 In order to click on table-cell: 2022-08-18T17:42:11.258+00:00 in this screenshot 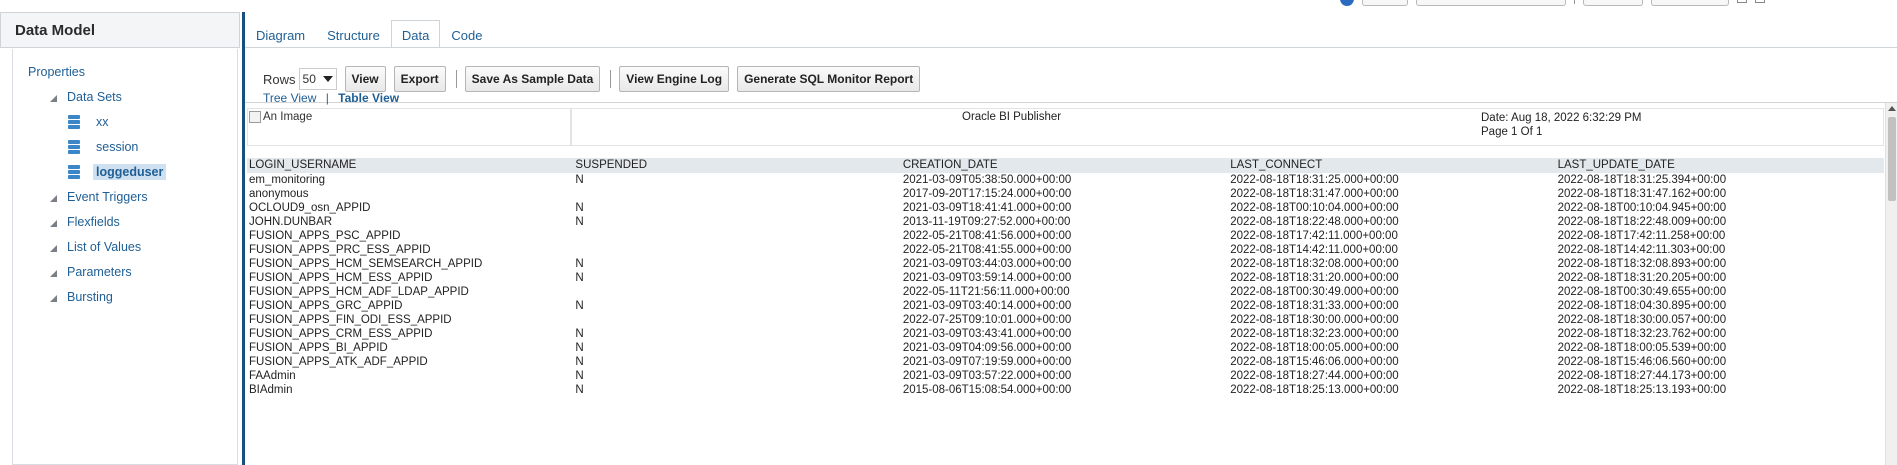, I will do `click(1641, 236)`.